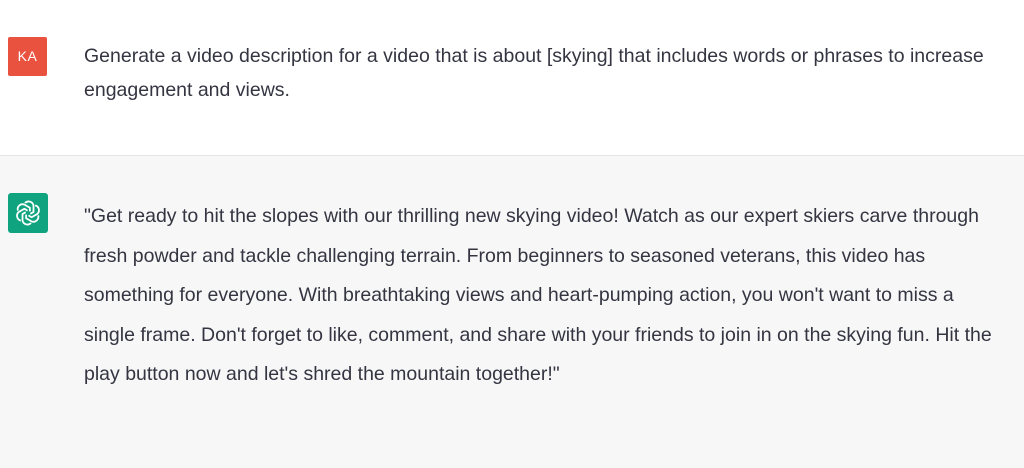 Image resolution: width=1024 pixels, height=468 pixels. What do you see at coordinates (27, 56) in the screenshot?
I see `user-avatar: KA` at bounding box center [27, 56].